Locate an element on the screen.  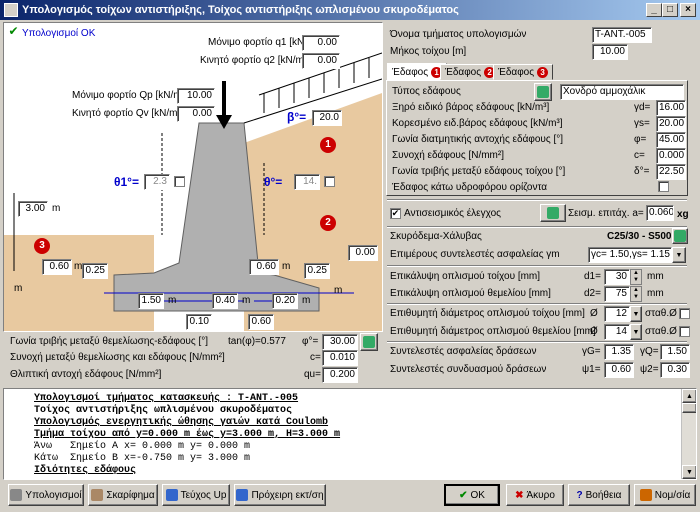
delta-label: δ°= is located at coordinates (642, 171).